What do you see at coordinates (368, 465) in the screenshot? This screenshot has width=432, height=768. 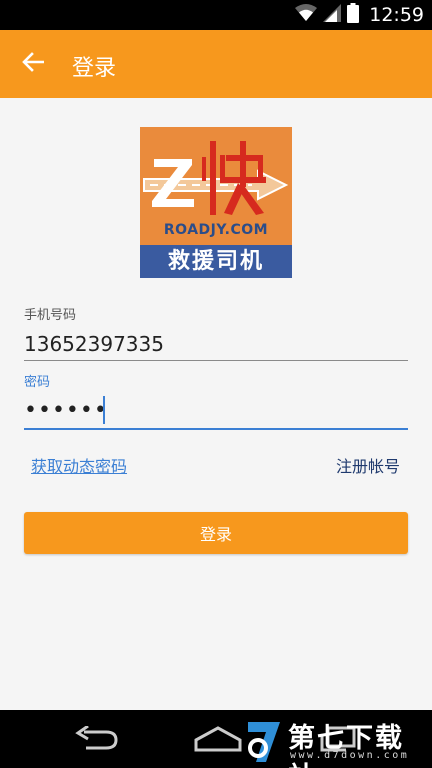 I see `register-link: 注册帐号` at bounding box center [368, 465].